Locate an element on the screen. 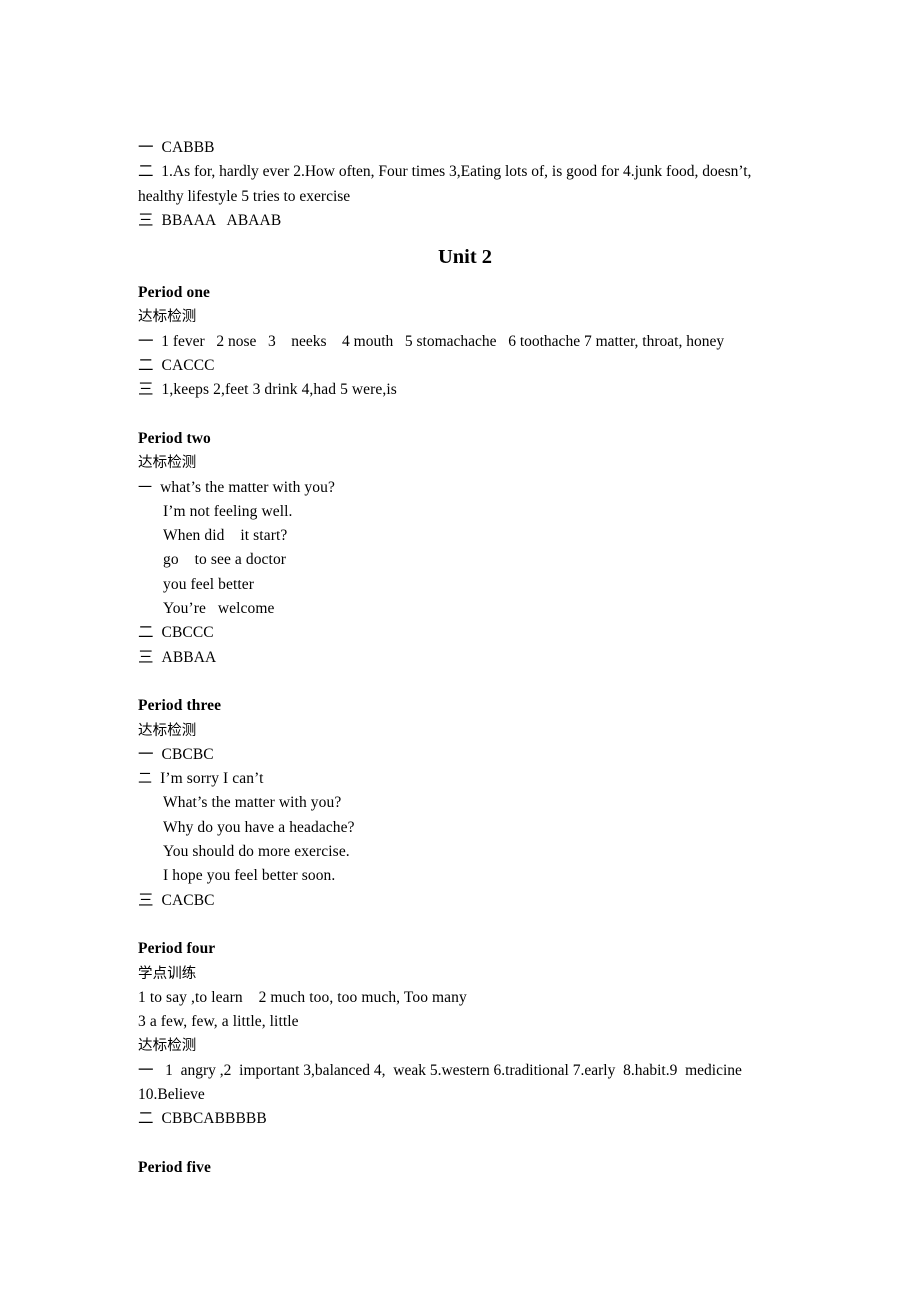  period-one-answer-line-2: 二 CACCC is located at coordinates (176, 366).